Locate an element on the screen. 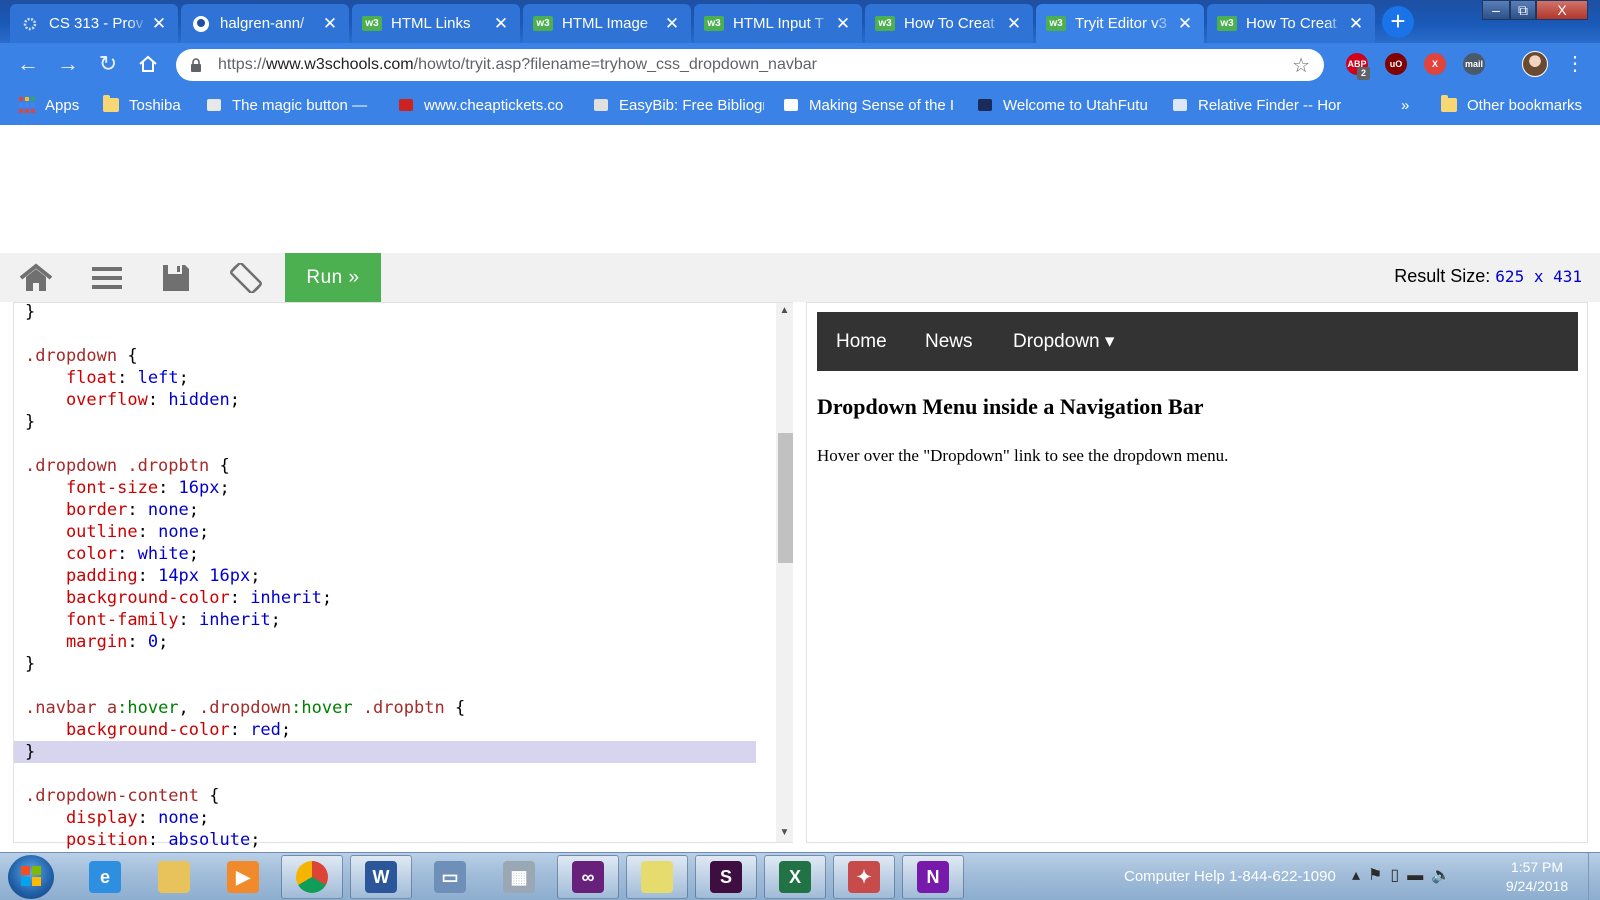 This screenshot has width=1600, height=900. taskbar-media-player-button: ▶ is located at coordinates (243, 877).